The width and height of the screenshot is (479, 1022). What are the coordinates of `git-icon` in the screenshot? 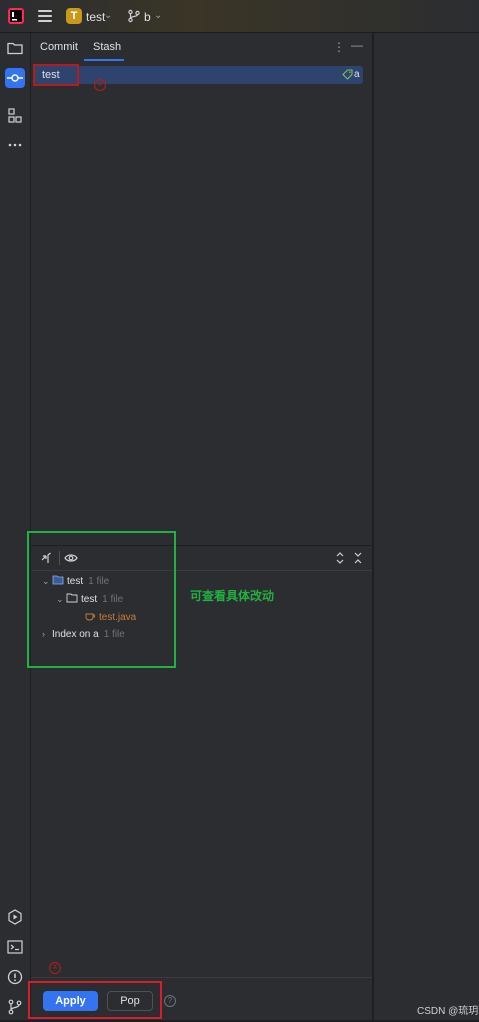 It's located at (15, 1007).